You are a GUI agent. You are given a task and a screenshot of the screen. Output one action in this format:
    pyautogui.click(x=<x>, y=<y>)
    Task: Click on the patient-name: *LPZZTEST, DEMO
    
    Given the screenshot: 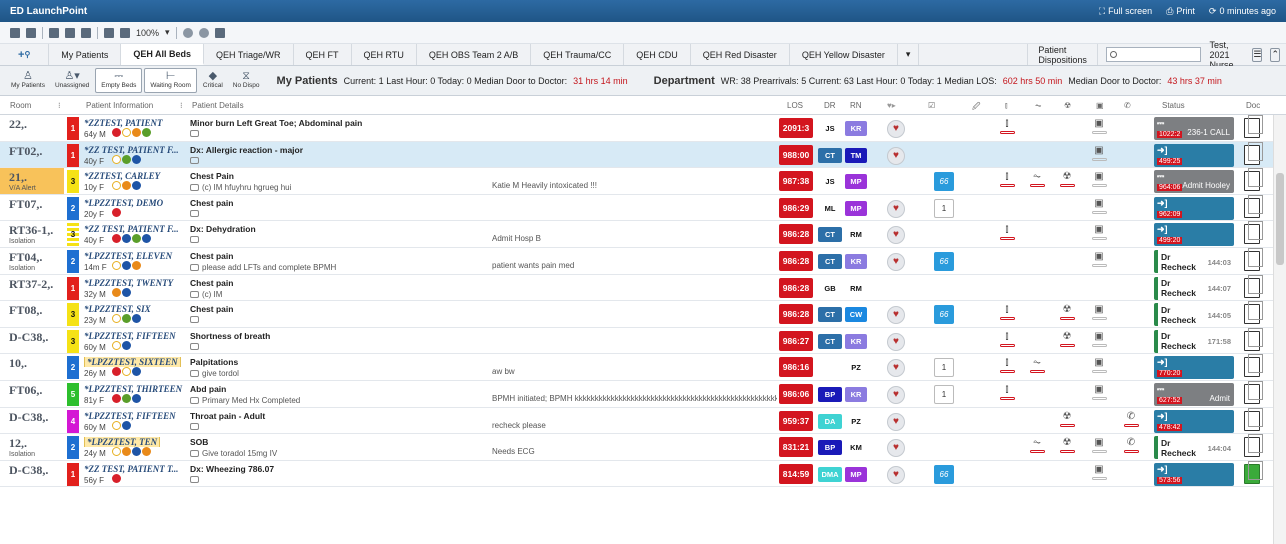 What is the action you would take?
    pyautogui.click(x=135, y=203)
    